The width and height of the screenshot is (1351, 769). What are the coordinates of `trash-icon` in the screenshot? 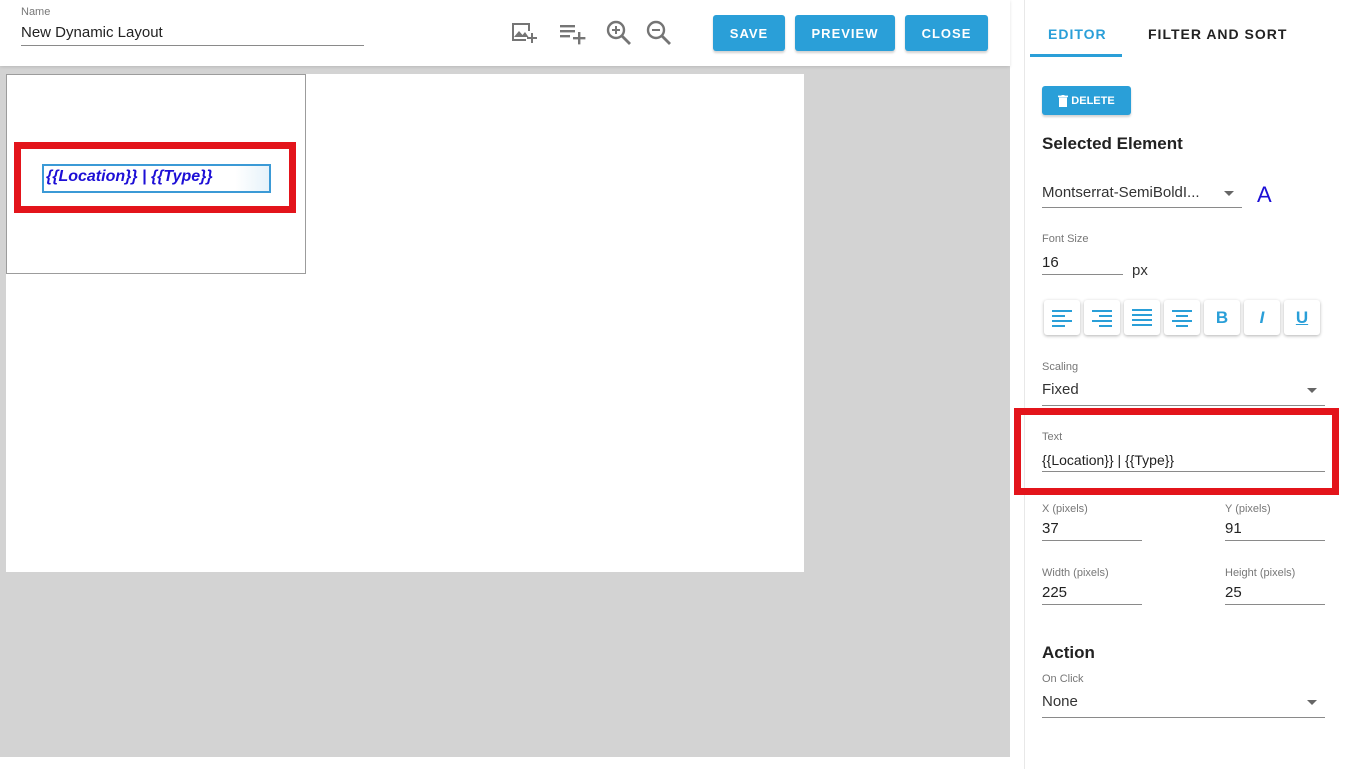 It's located at (1063, 100).